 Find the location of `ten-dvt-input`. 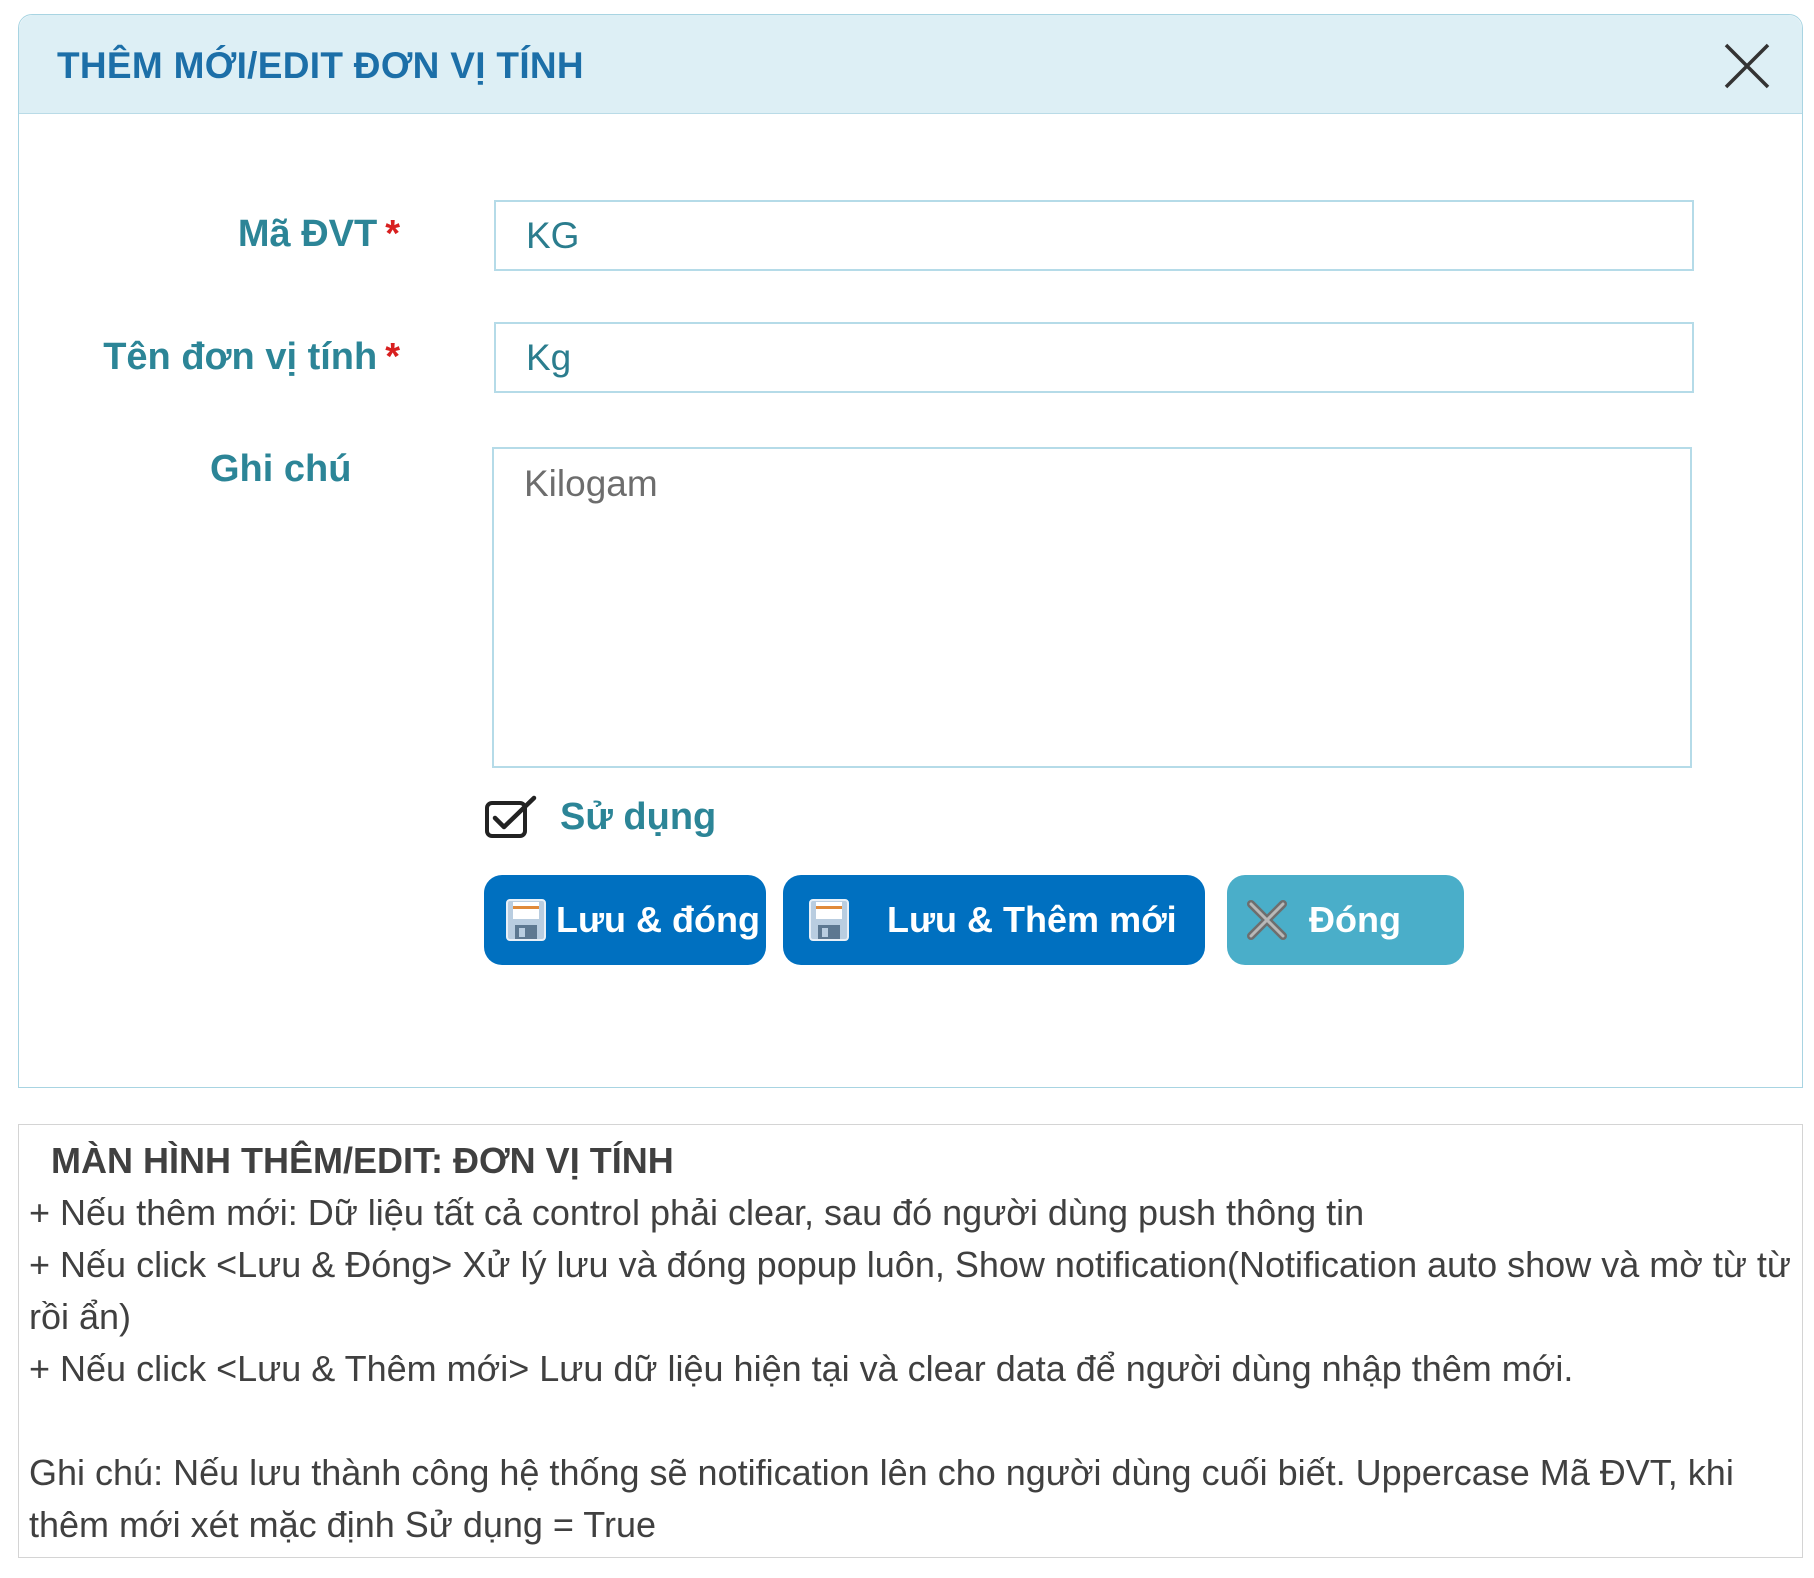

ten-dvt-input is located at coordinates (1094, 357).